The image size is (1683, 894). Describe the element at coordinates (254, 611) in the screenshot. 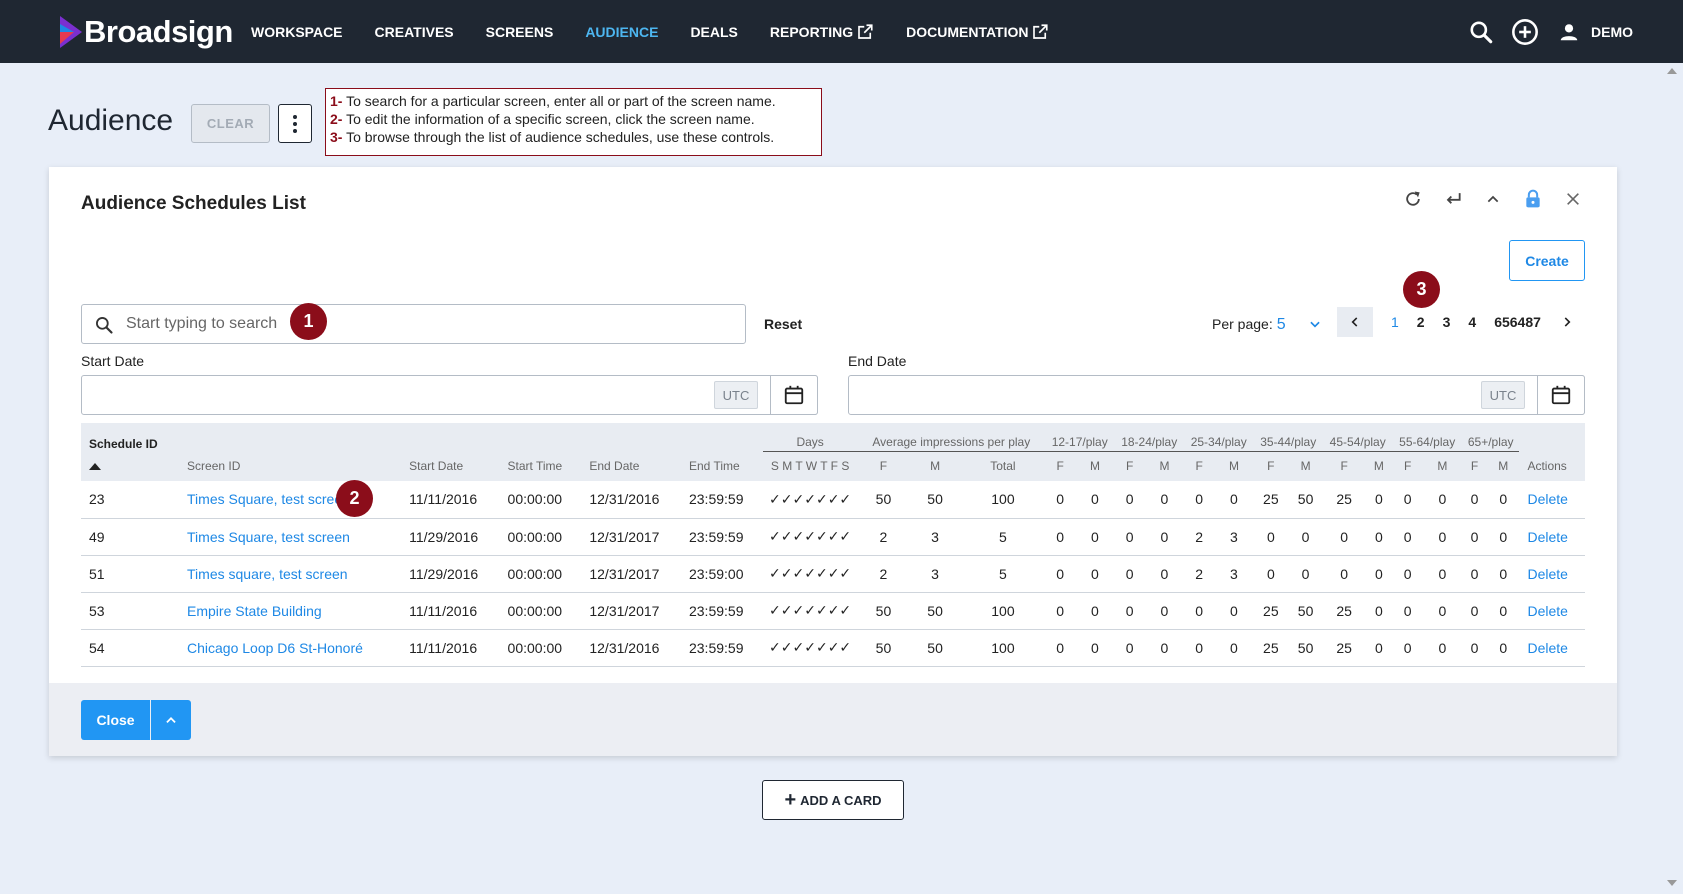

I see `screen-name-link: Empire State Building` at that location.